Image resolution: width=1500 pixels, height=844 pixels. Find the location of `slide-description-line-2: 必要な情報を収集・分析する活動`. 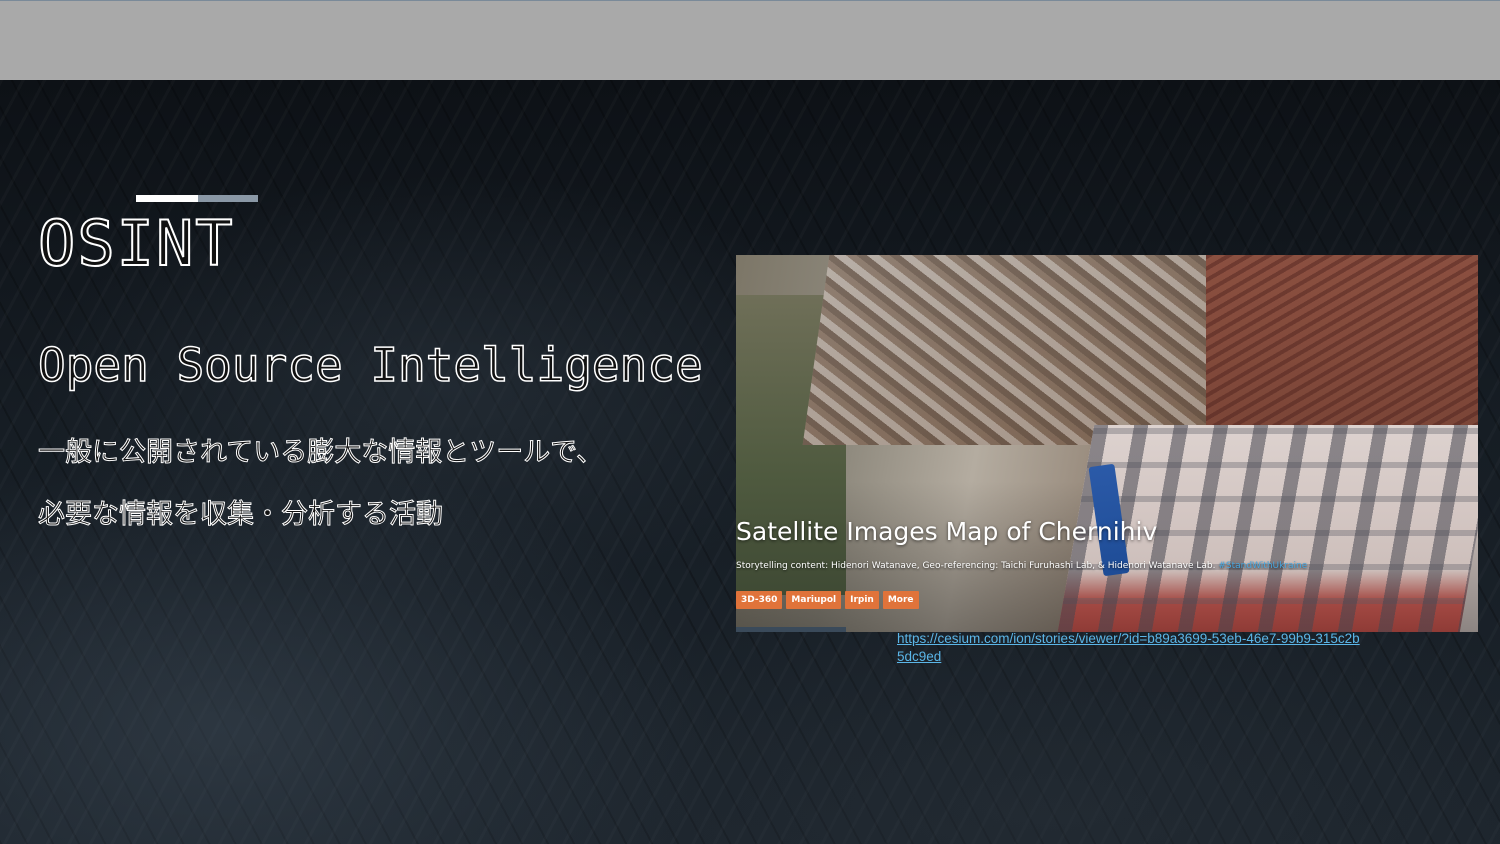

slide-description-line-2: 必要な情報を収集・分析する活動 is located at coordinates (241, 515).